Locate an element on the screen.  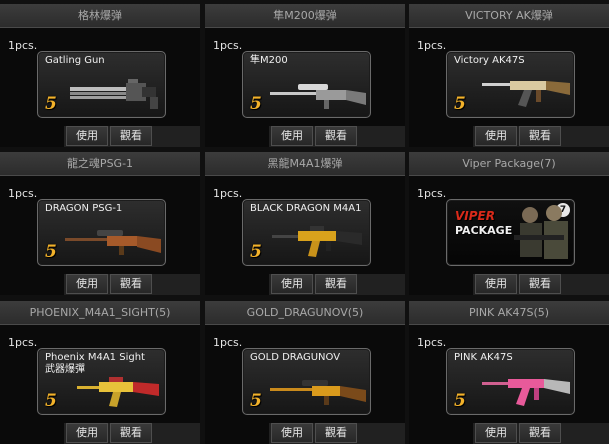
item-card: Gatling Gun 5 is located at coordinates (101, 84).